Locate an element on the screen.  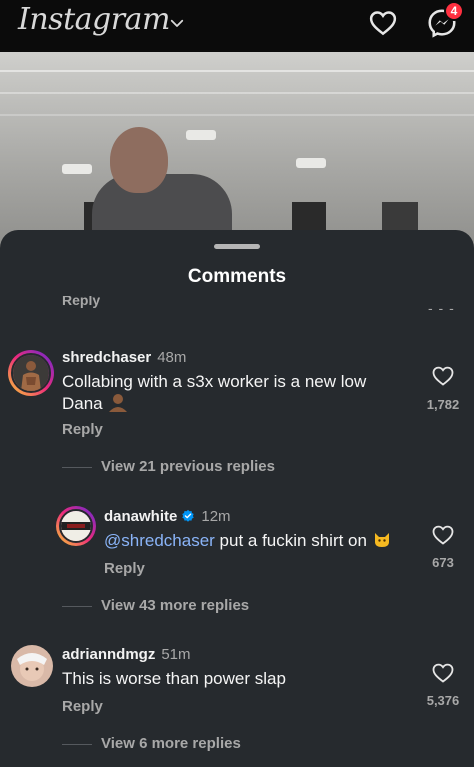
instagram-logo: Instagram is located at coordinates (94, 19).